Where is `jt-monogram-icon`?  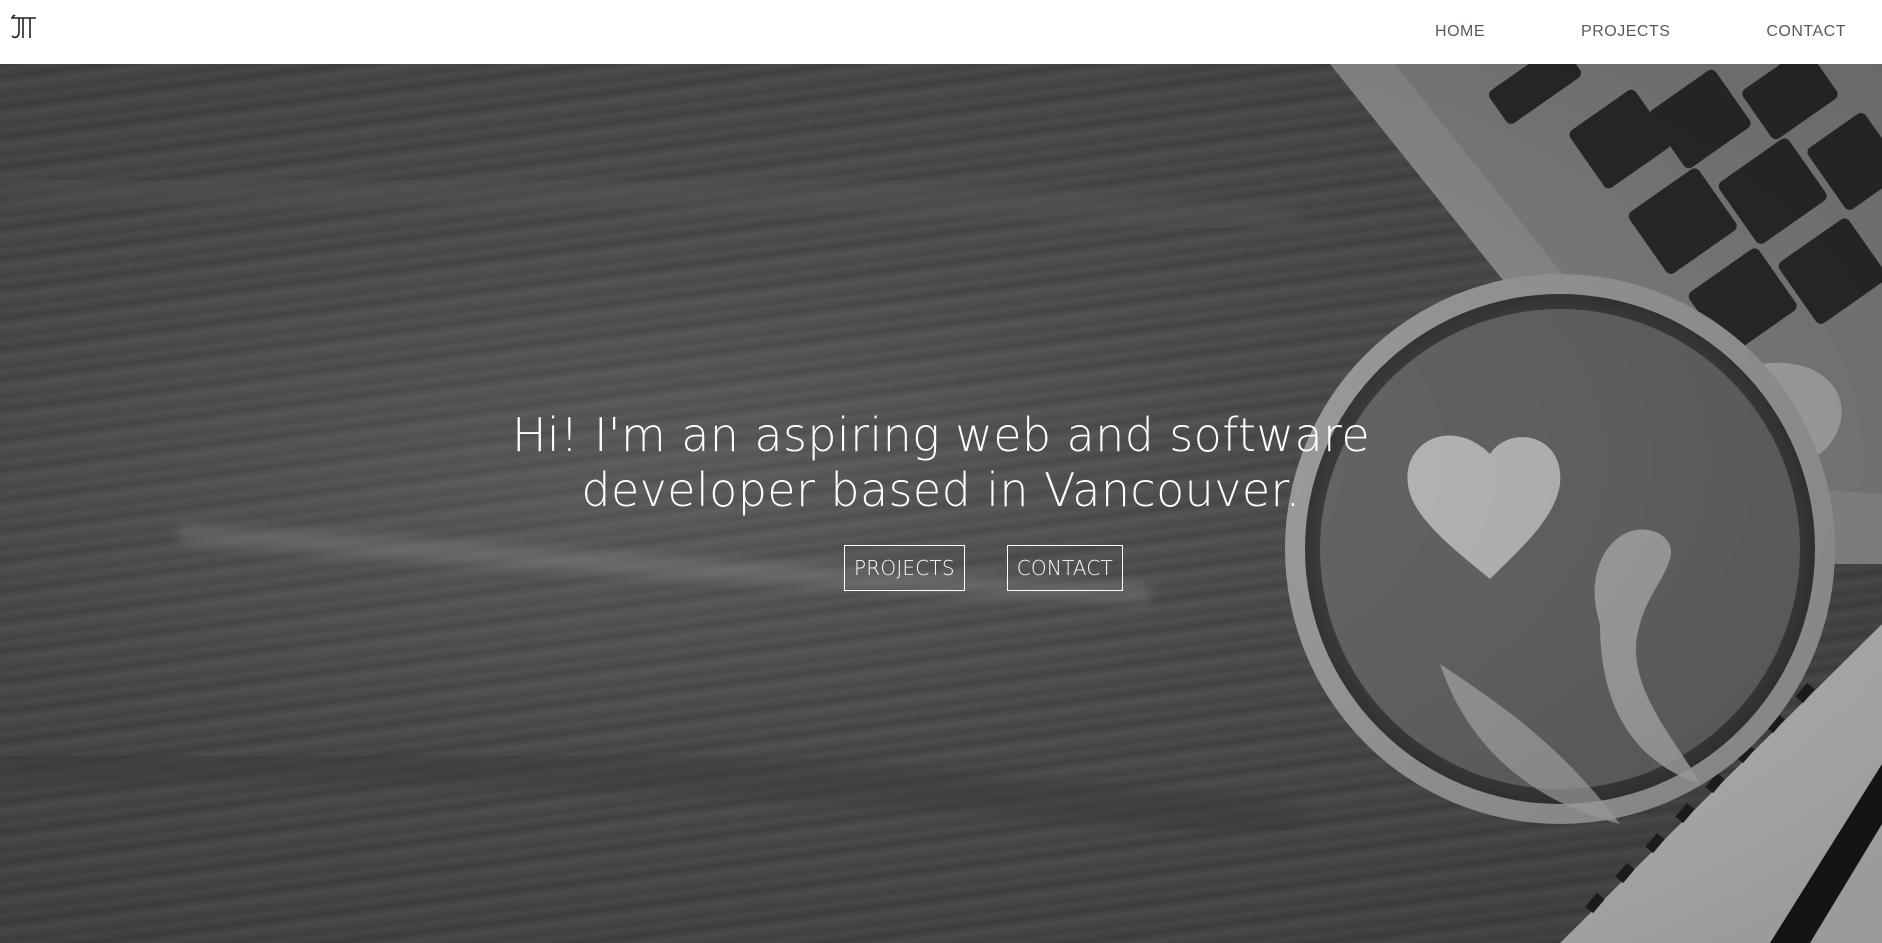
jt-monogram-icon is located at coordinates (23, 26).